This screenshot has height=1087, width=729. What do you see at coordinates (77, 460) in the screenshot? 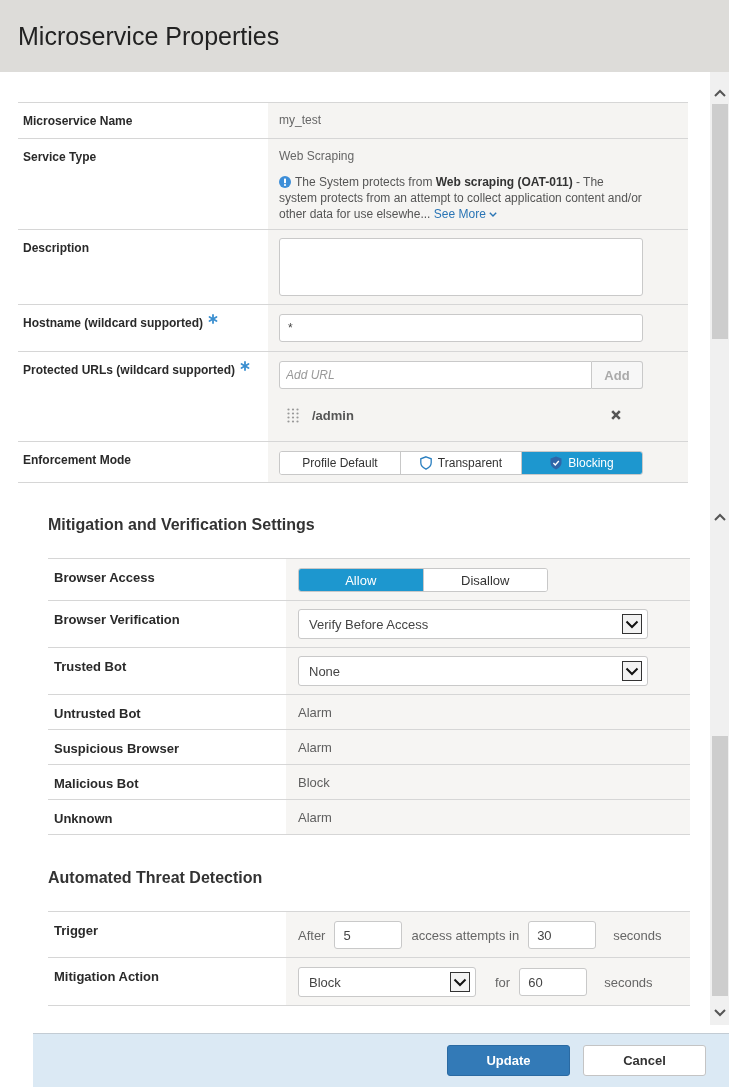
I see `field-label: Enforcement Mode` at bounding box center [77, 460].